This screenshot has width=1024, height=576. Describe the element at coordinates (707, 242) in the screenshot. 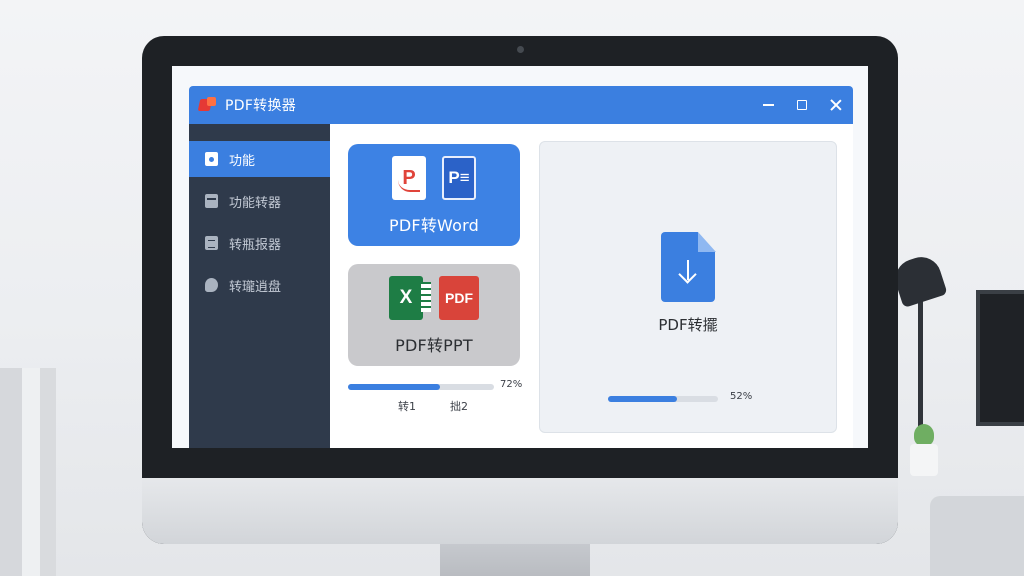

I see `file-fold` at that location.